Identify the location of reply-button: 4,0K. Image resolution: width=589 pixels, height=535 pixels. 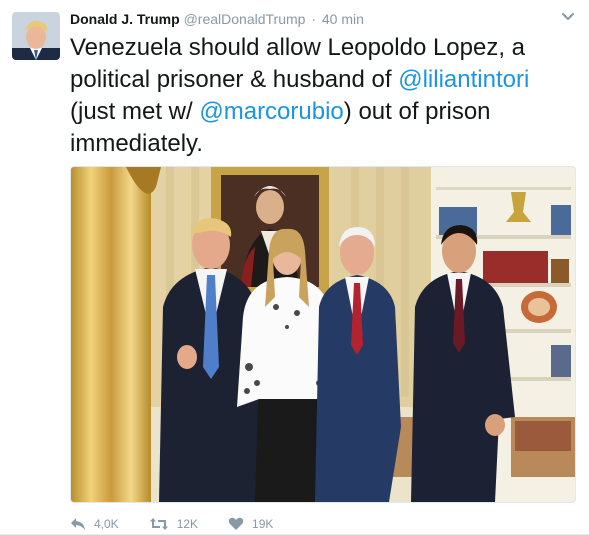
(94, 524).